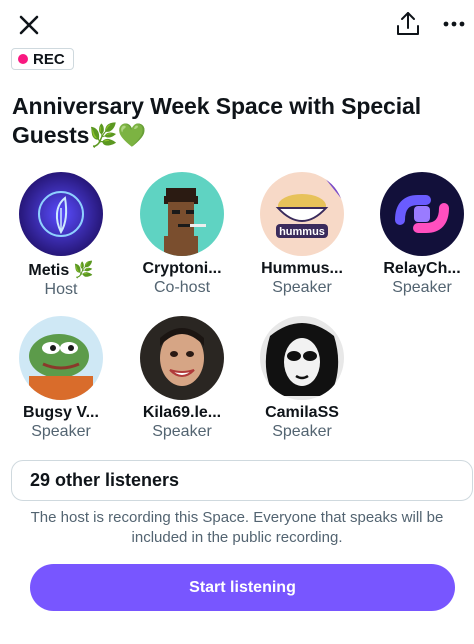  Describe the element at coordinates (408, 24) in the screenshot. I see `share-icon` at that location.